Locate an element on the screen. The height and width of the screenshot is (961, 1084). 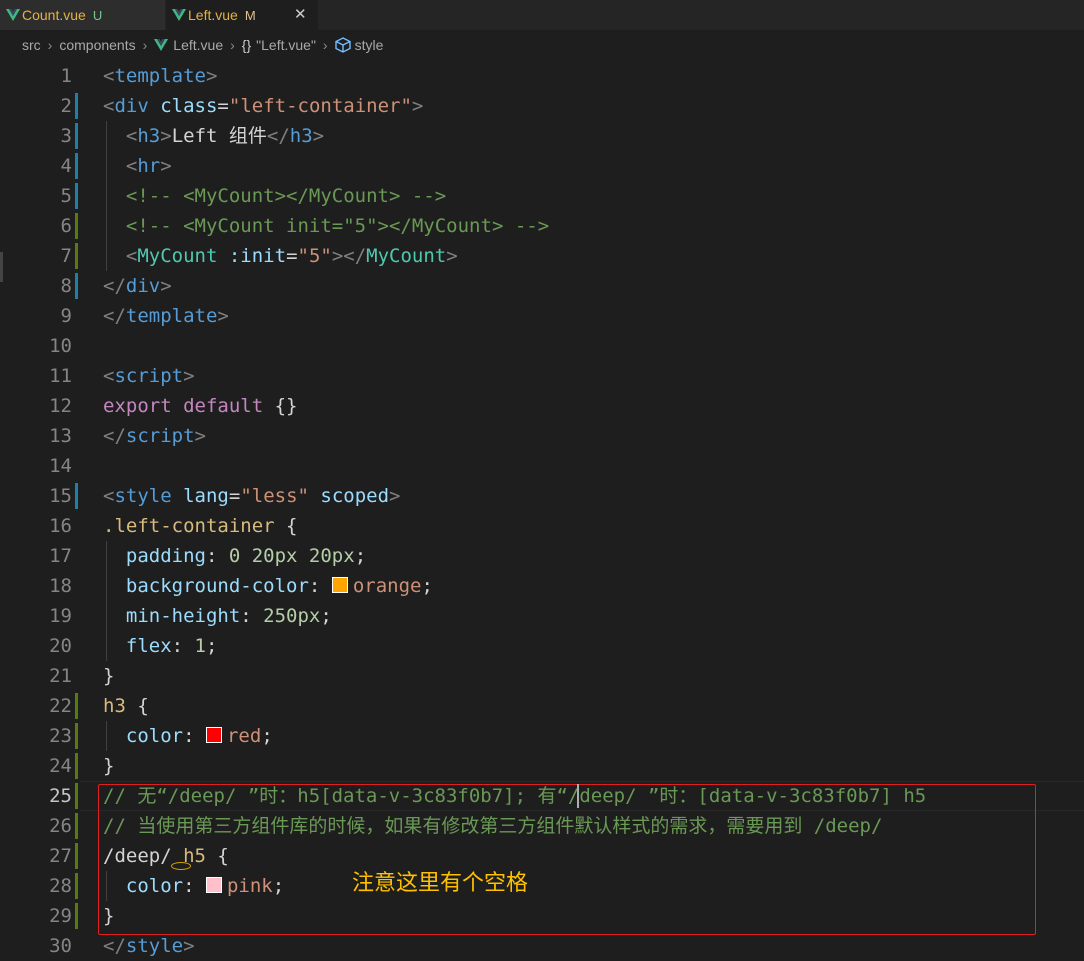
annotation-text: 注意这里有个空格 is located at coordinates (440, 883).